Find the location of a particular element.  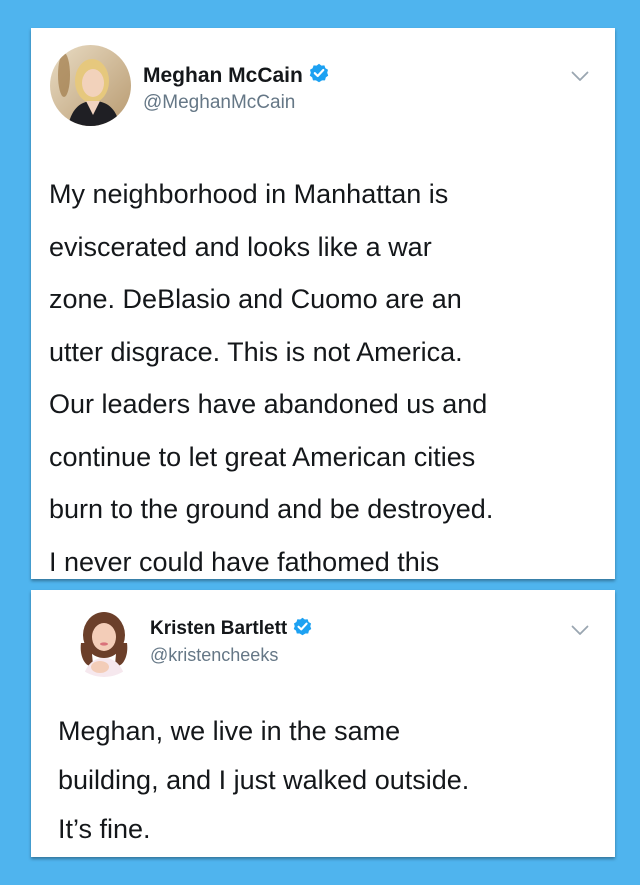

tweet-text-line: utter disgrace. This is not America. is located at coordinates (256, 351).